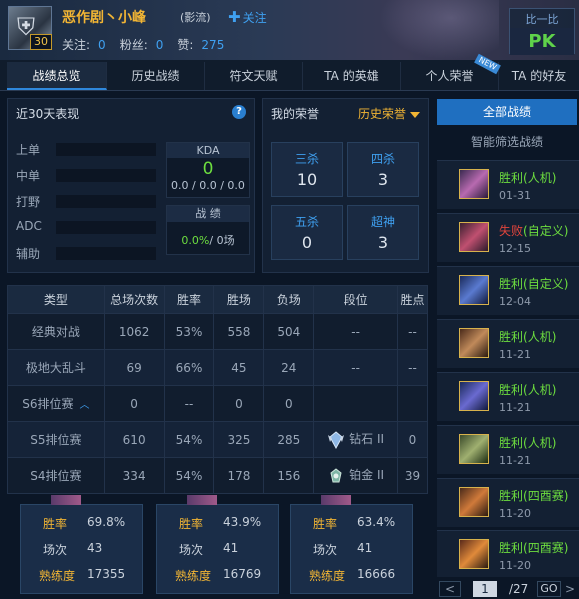  I want to click on follow-button: ✚ 关注, so click(247, 17).